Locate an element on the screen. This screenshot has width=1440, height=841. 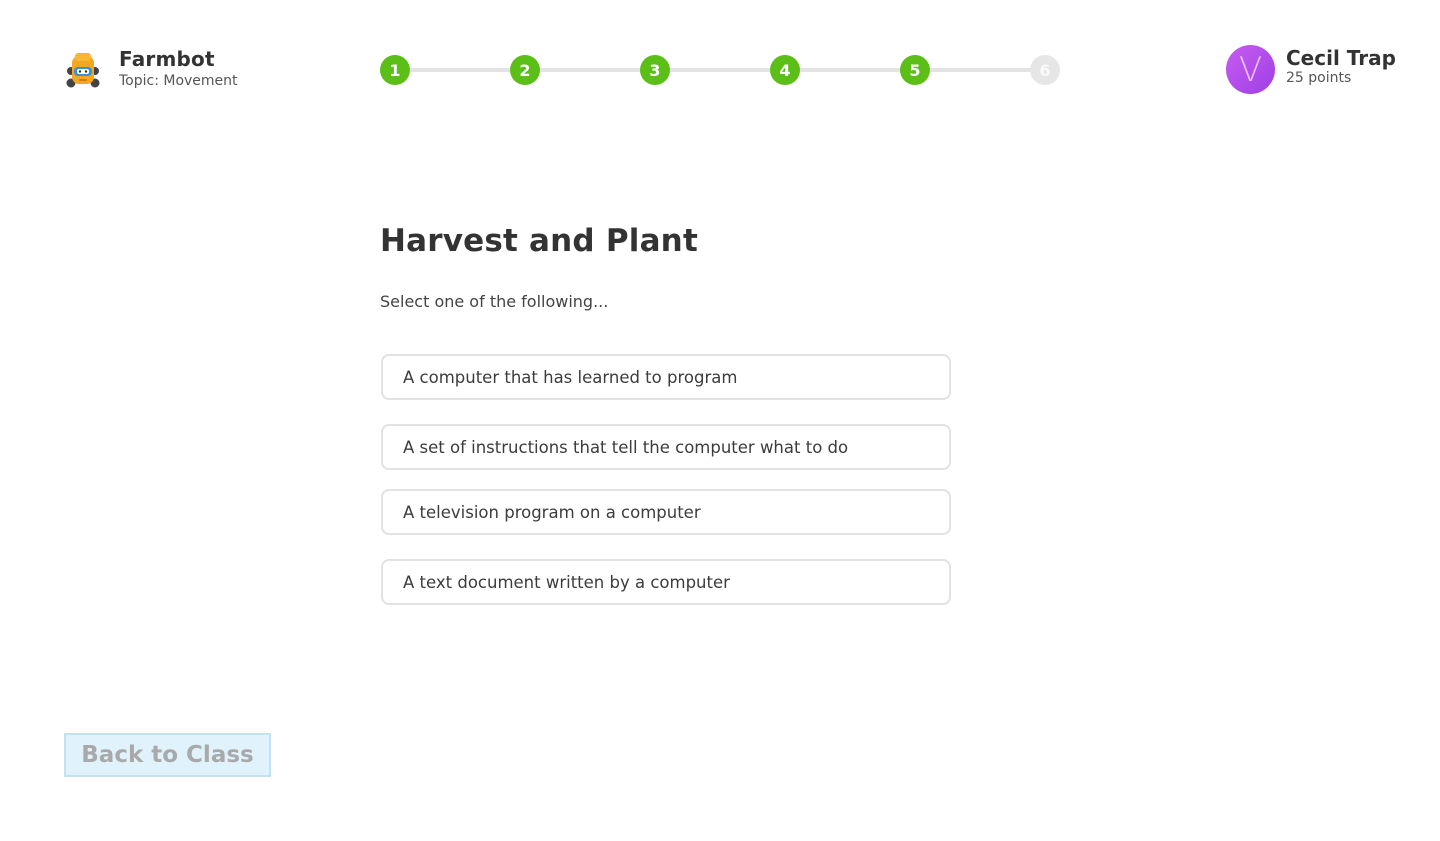
step-1: 1 is located at coordinates (395, 70).